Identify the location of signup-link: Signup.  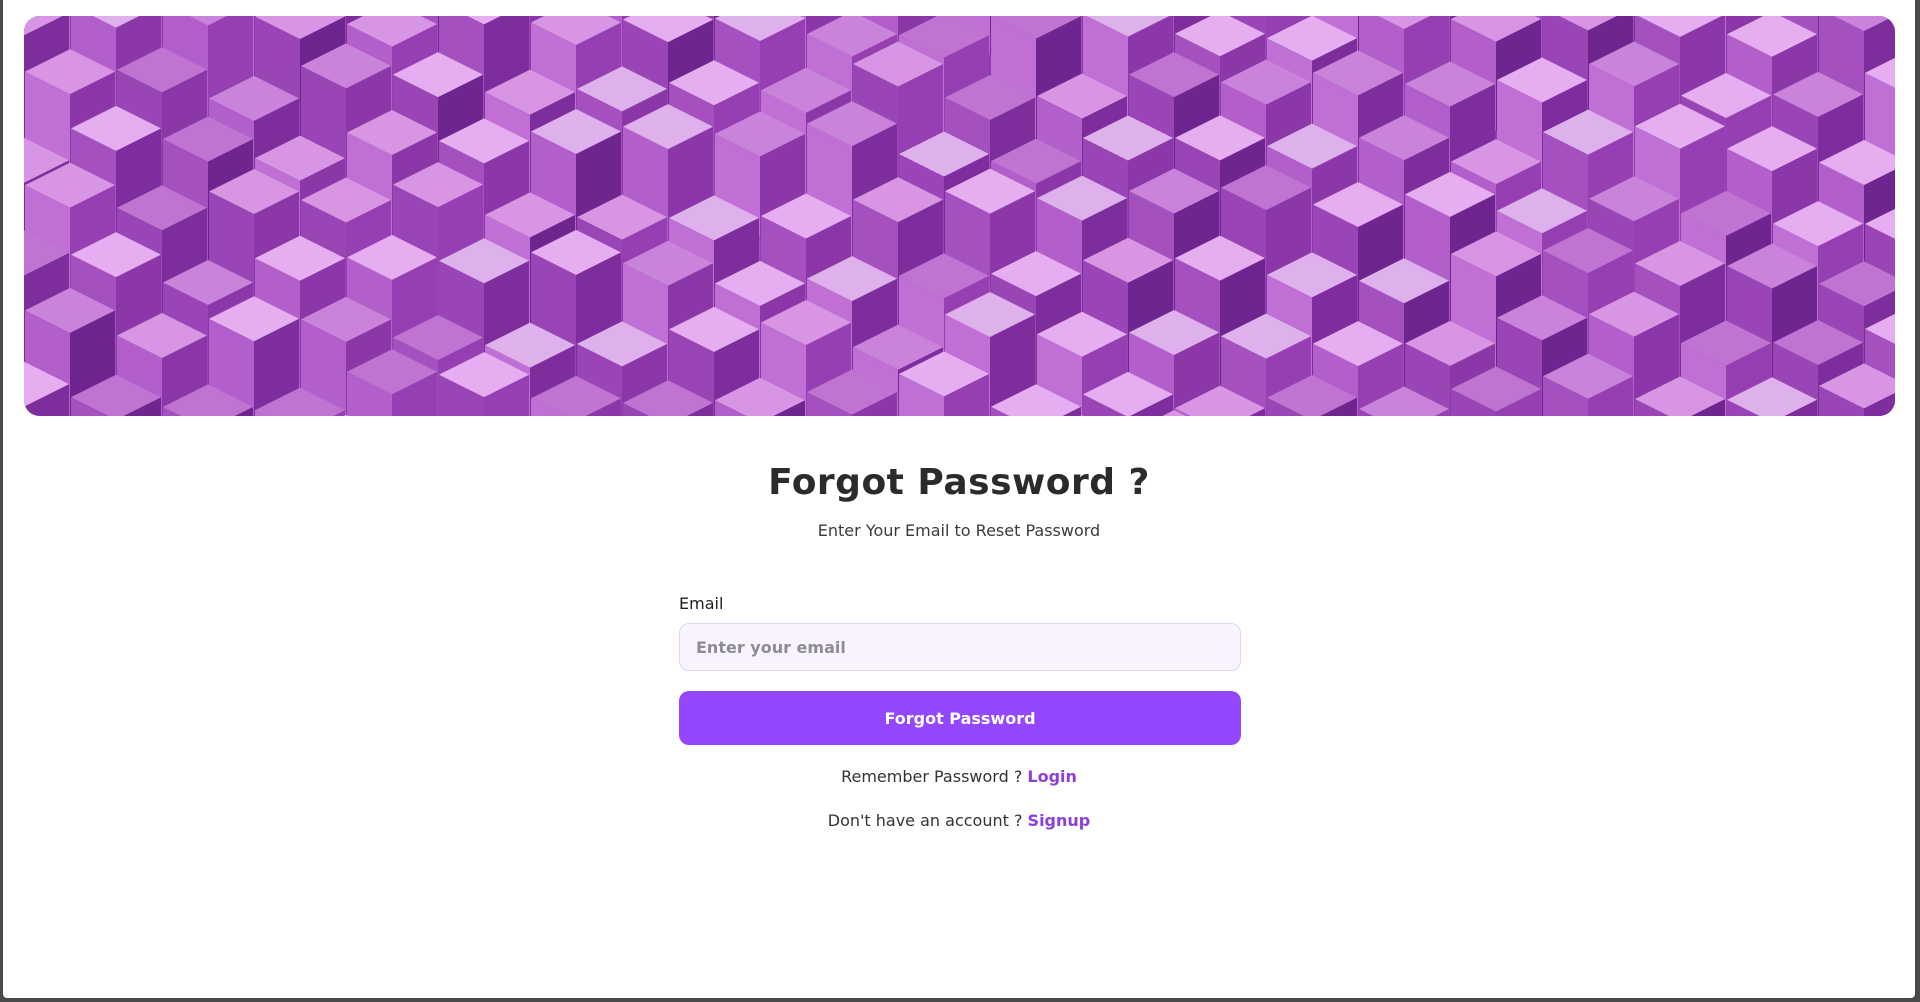
(1059, 820).